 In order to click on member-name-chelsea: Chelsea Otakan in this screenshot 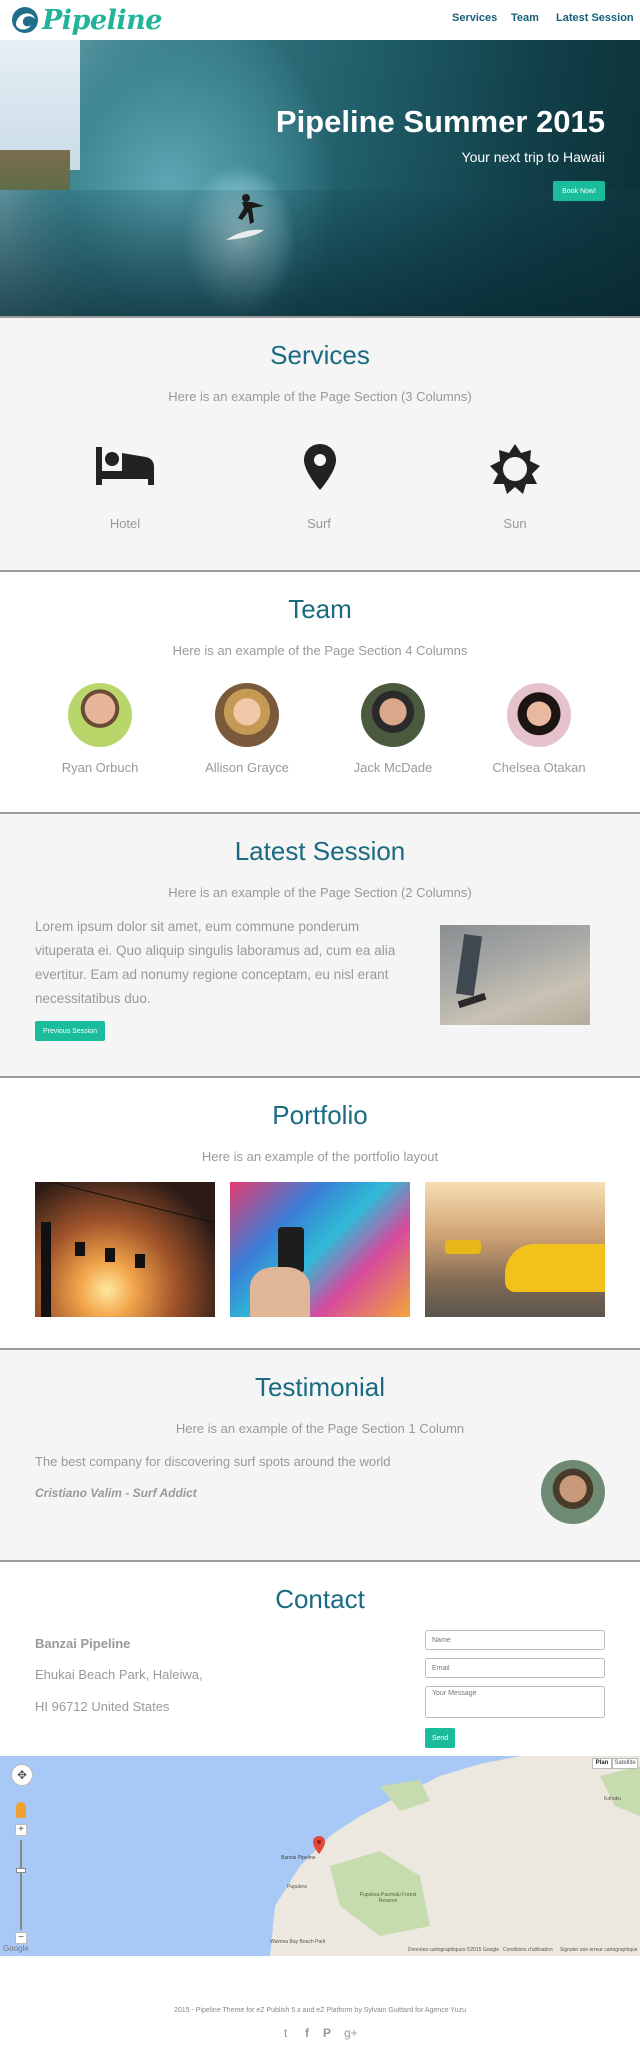, I will do `click(539, 767)`.